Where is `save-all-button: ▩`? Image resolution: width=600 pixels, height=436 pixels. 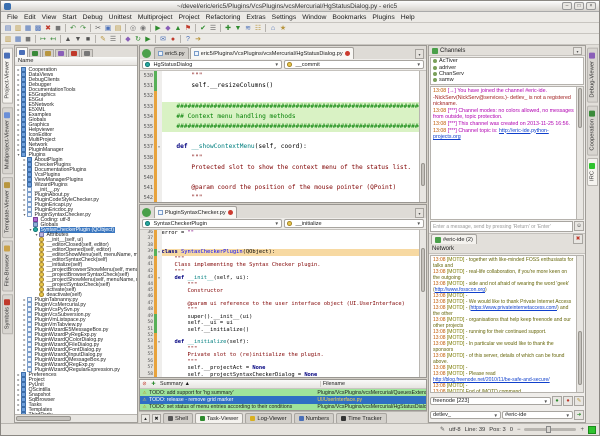
save-all-button: ▩ is located at coordinates (38, 28).